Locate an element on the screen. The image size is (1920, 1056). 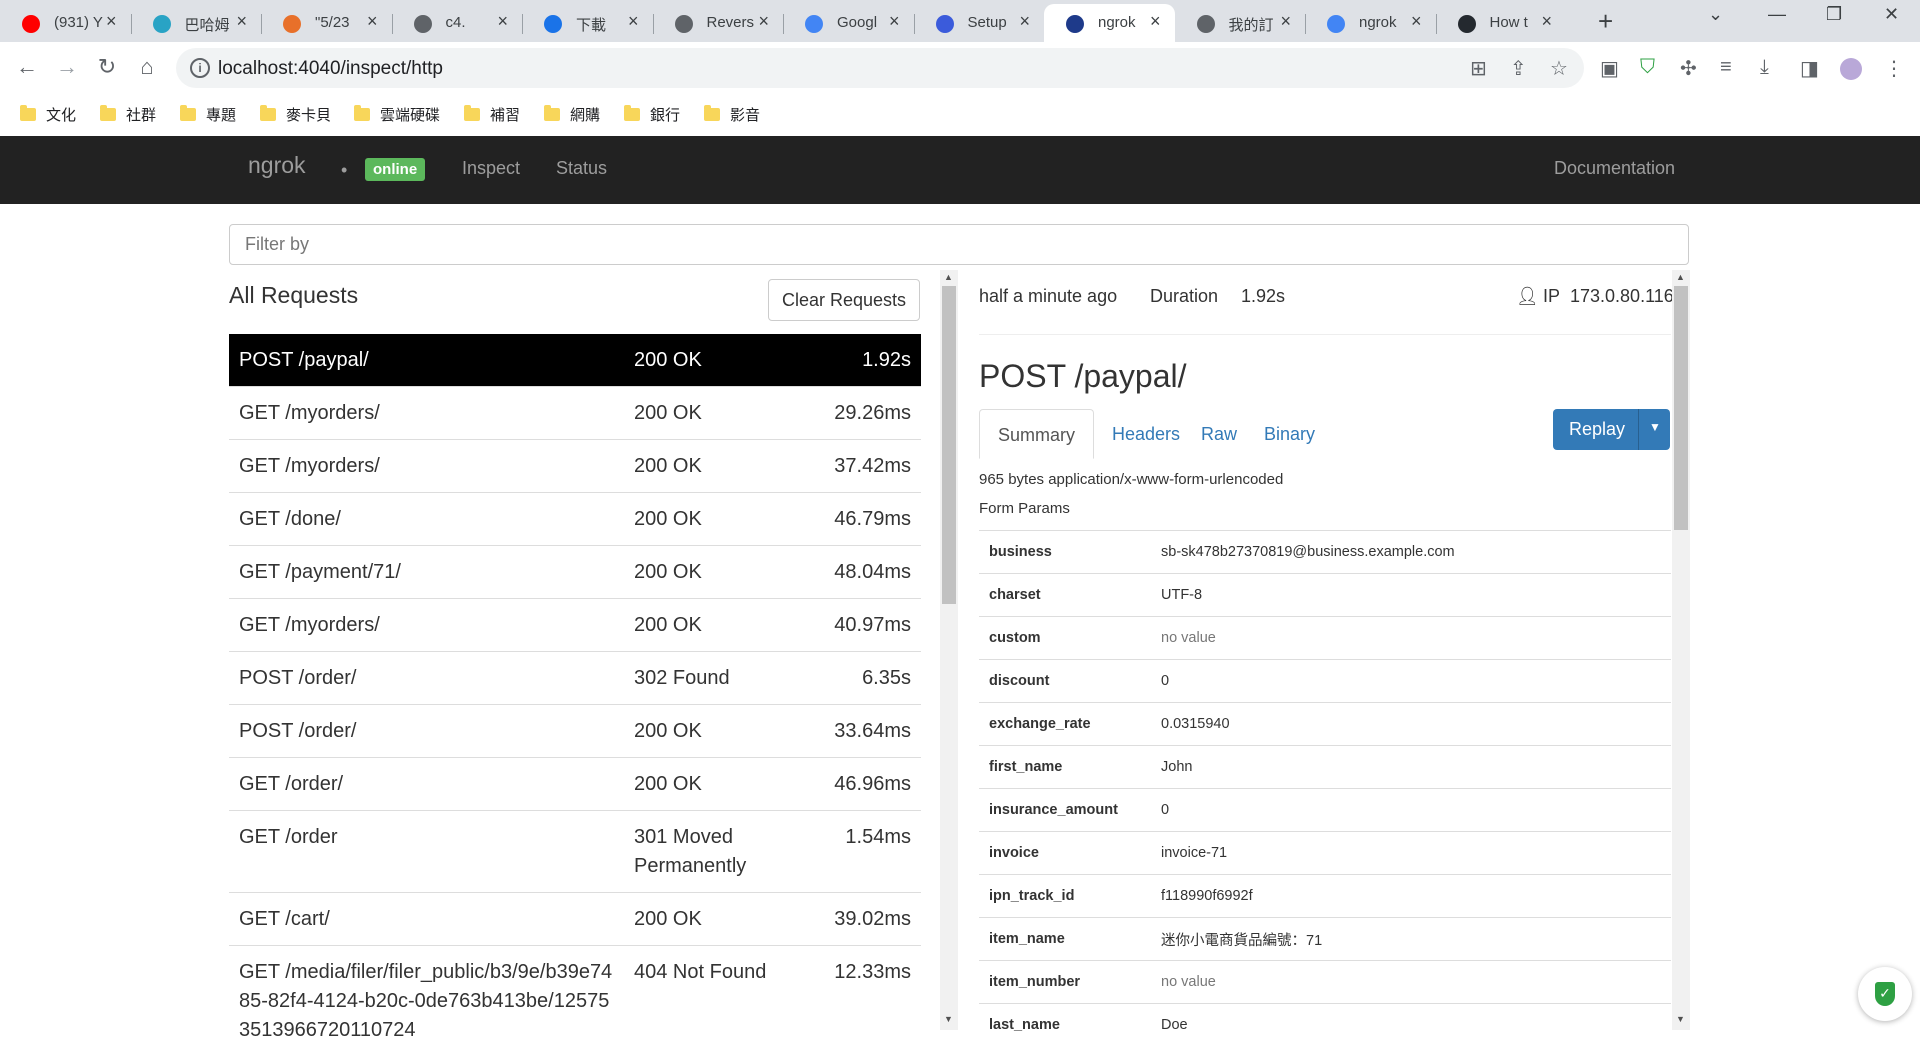
request-path: GET /order/ is located at coordinates (426, 784).